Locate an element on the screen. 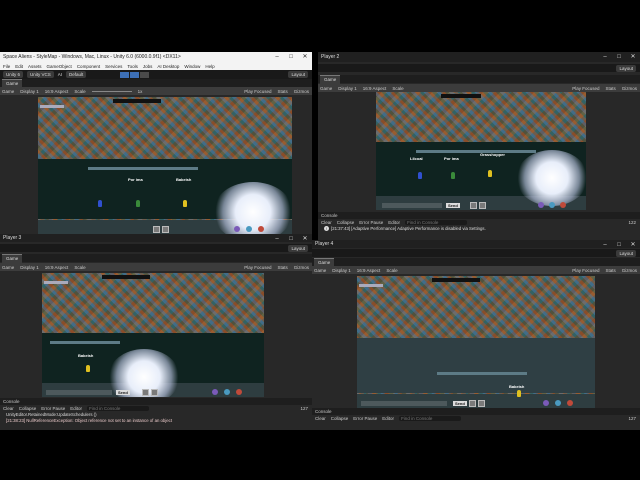 This screenshot has height=480, width=640. menu-help: Help is located at coordinates (209, 66).